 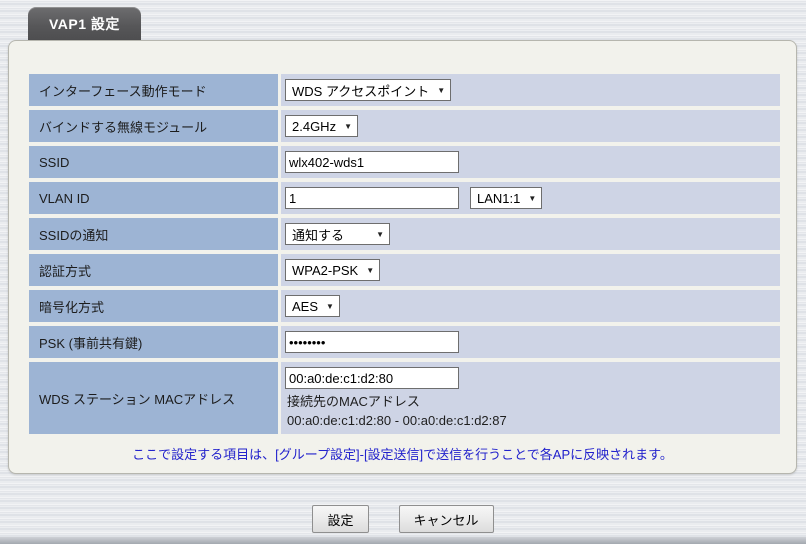 I want to click on bottom-edge-bar, so click(x=403, y=540).